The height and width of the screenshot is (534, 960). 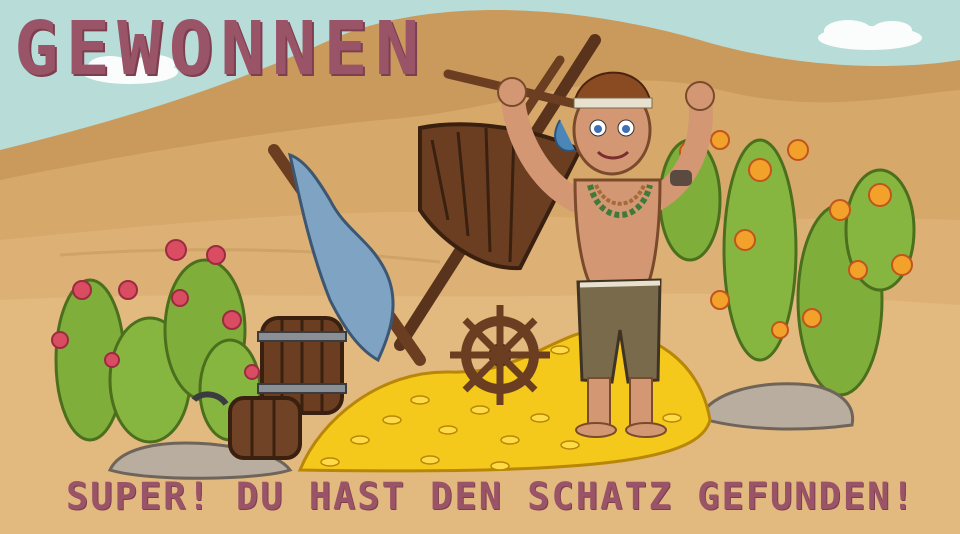 I want to click on win-title: GEWONNEN, so click(x=220, y=49).